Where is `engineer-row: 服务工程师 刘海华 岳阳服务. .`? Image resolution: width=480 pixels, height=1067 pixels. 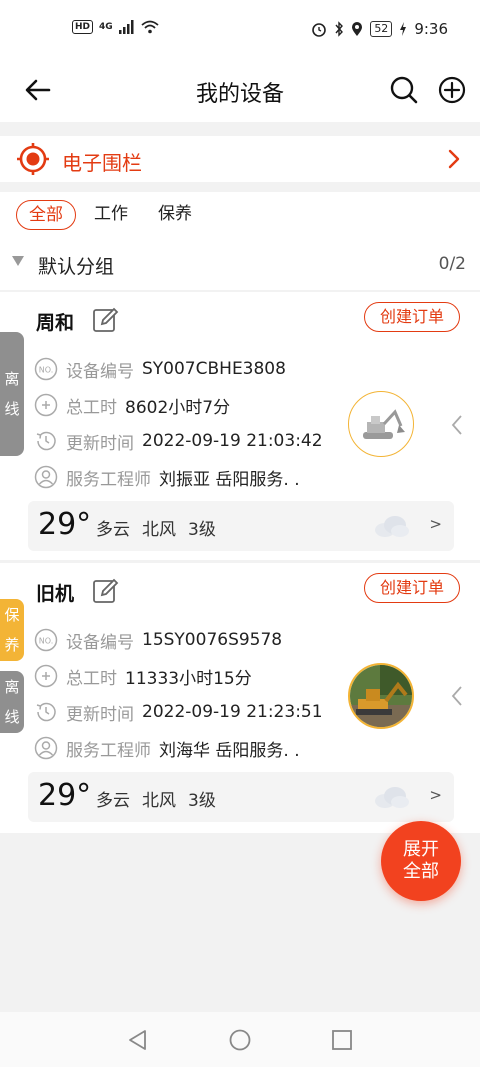
engineer-row: 服务工程师 刘海华 岳阳服务. . is located at coordinates (167, 748).